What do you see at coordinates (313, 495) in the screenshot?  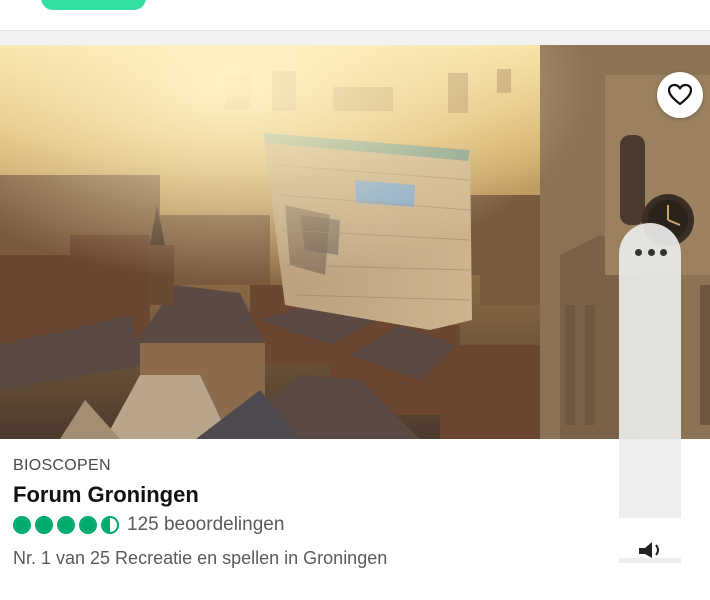 I see `attraction-title: Forum Groningen` at bounding box center [313, 495].